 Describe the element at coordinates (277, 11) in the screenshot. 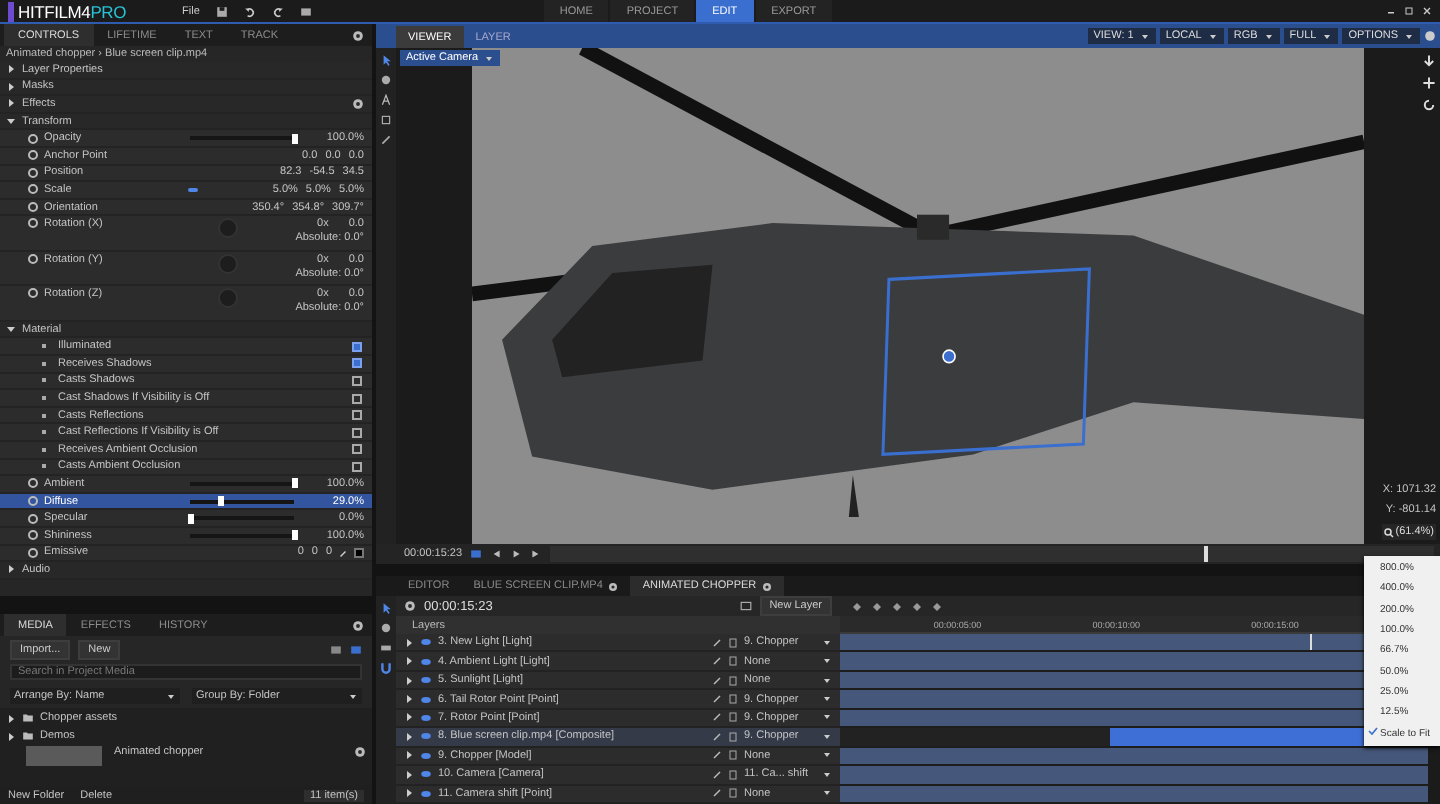

I see `redo-icon` at that location.